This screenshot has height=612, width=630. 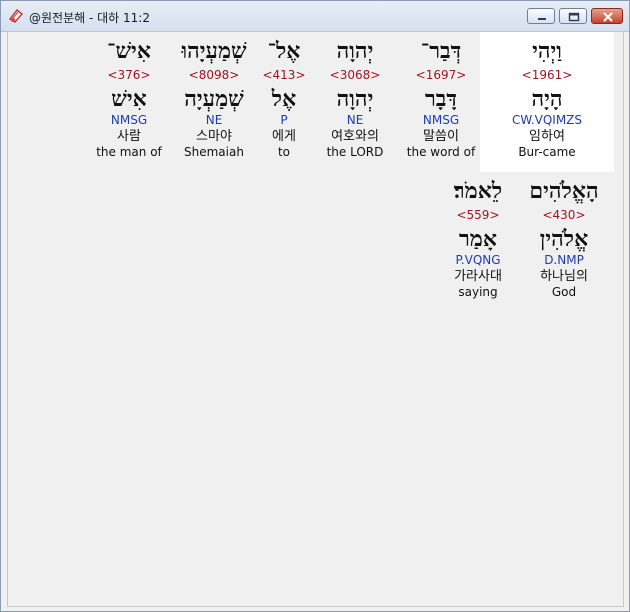 What do you see at coordinates (564, 260) in the screenshot?
I see `parsing-code: D.NMP` at bounding box center [564, 260].